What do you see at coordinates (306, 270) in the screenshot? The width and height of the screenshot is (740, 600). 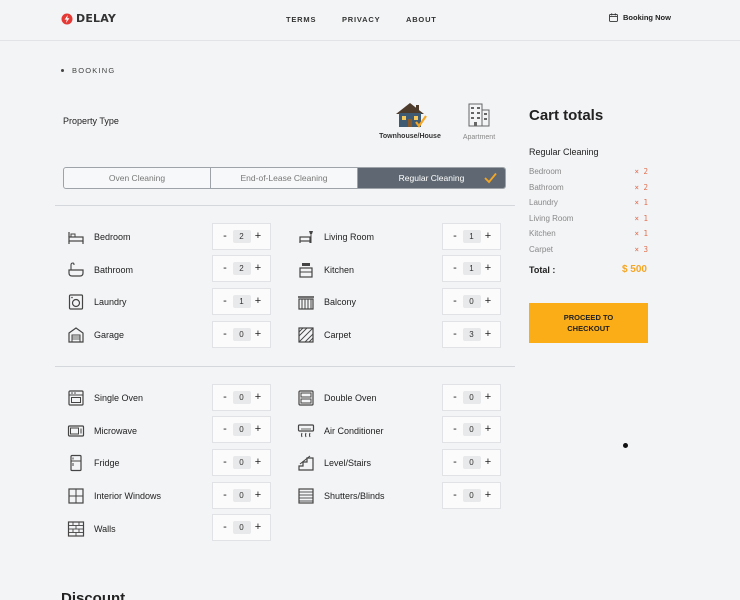 I see `kitchen-icon` at bounding box center [306, 270].